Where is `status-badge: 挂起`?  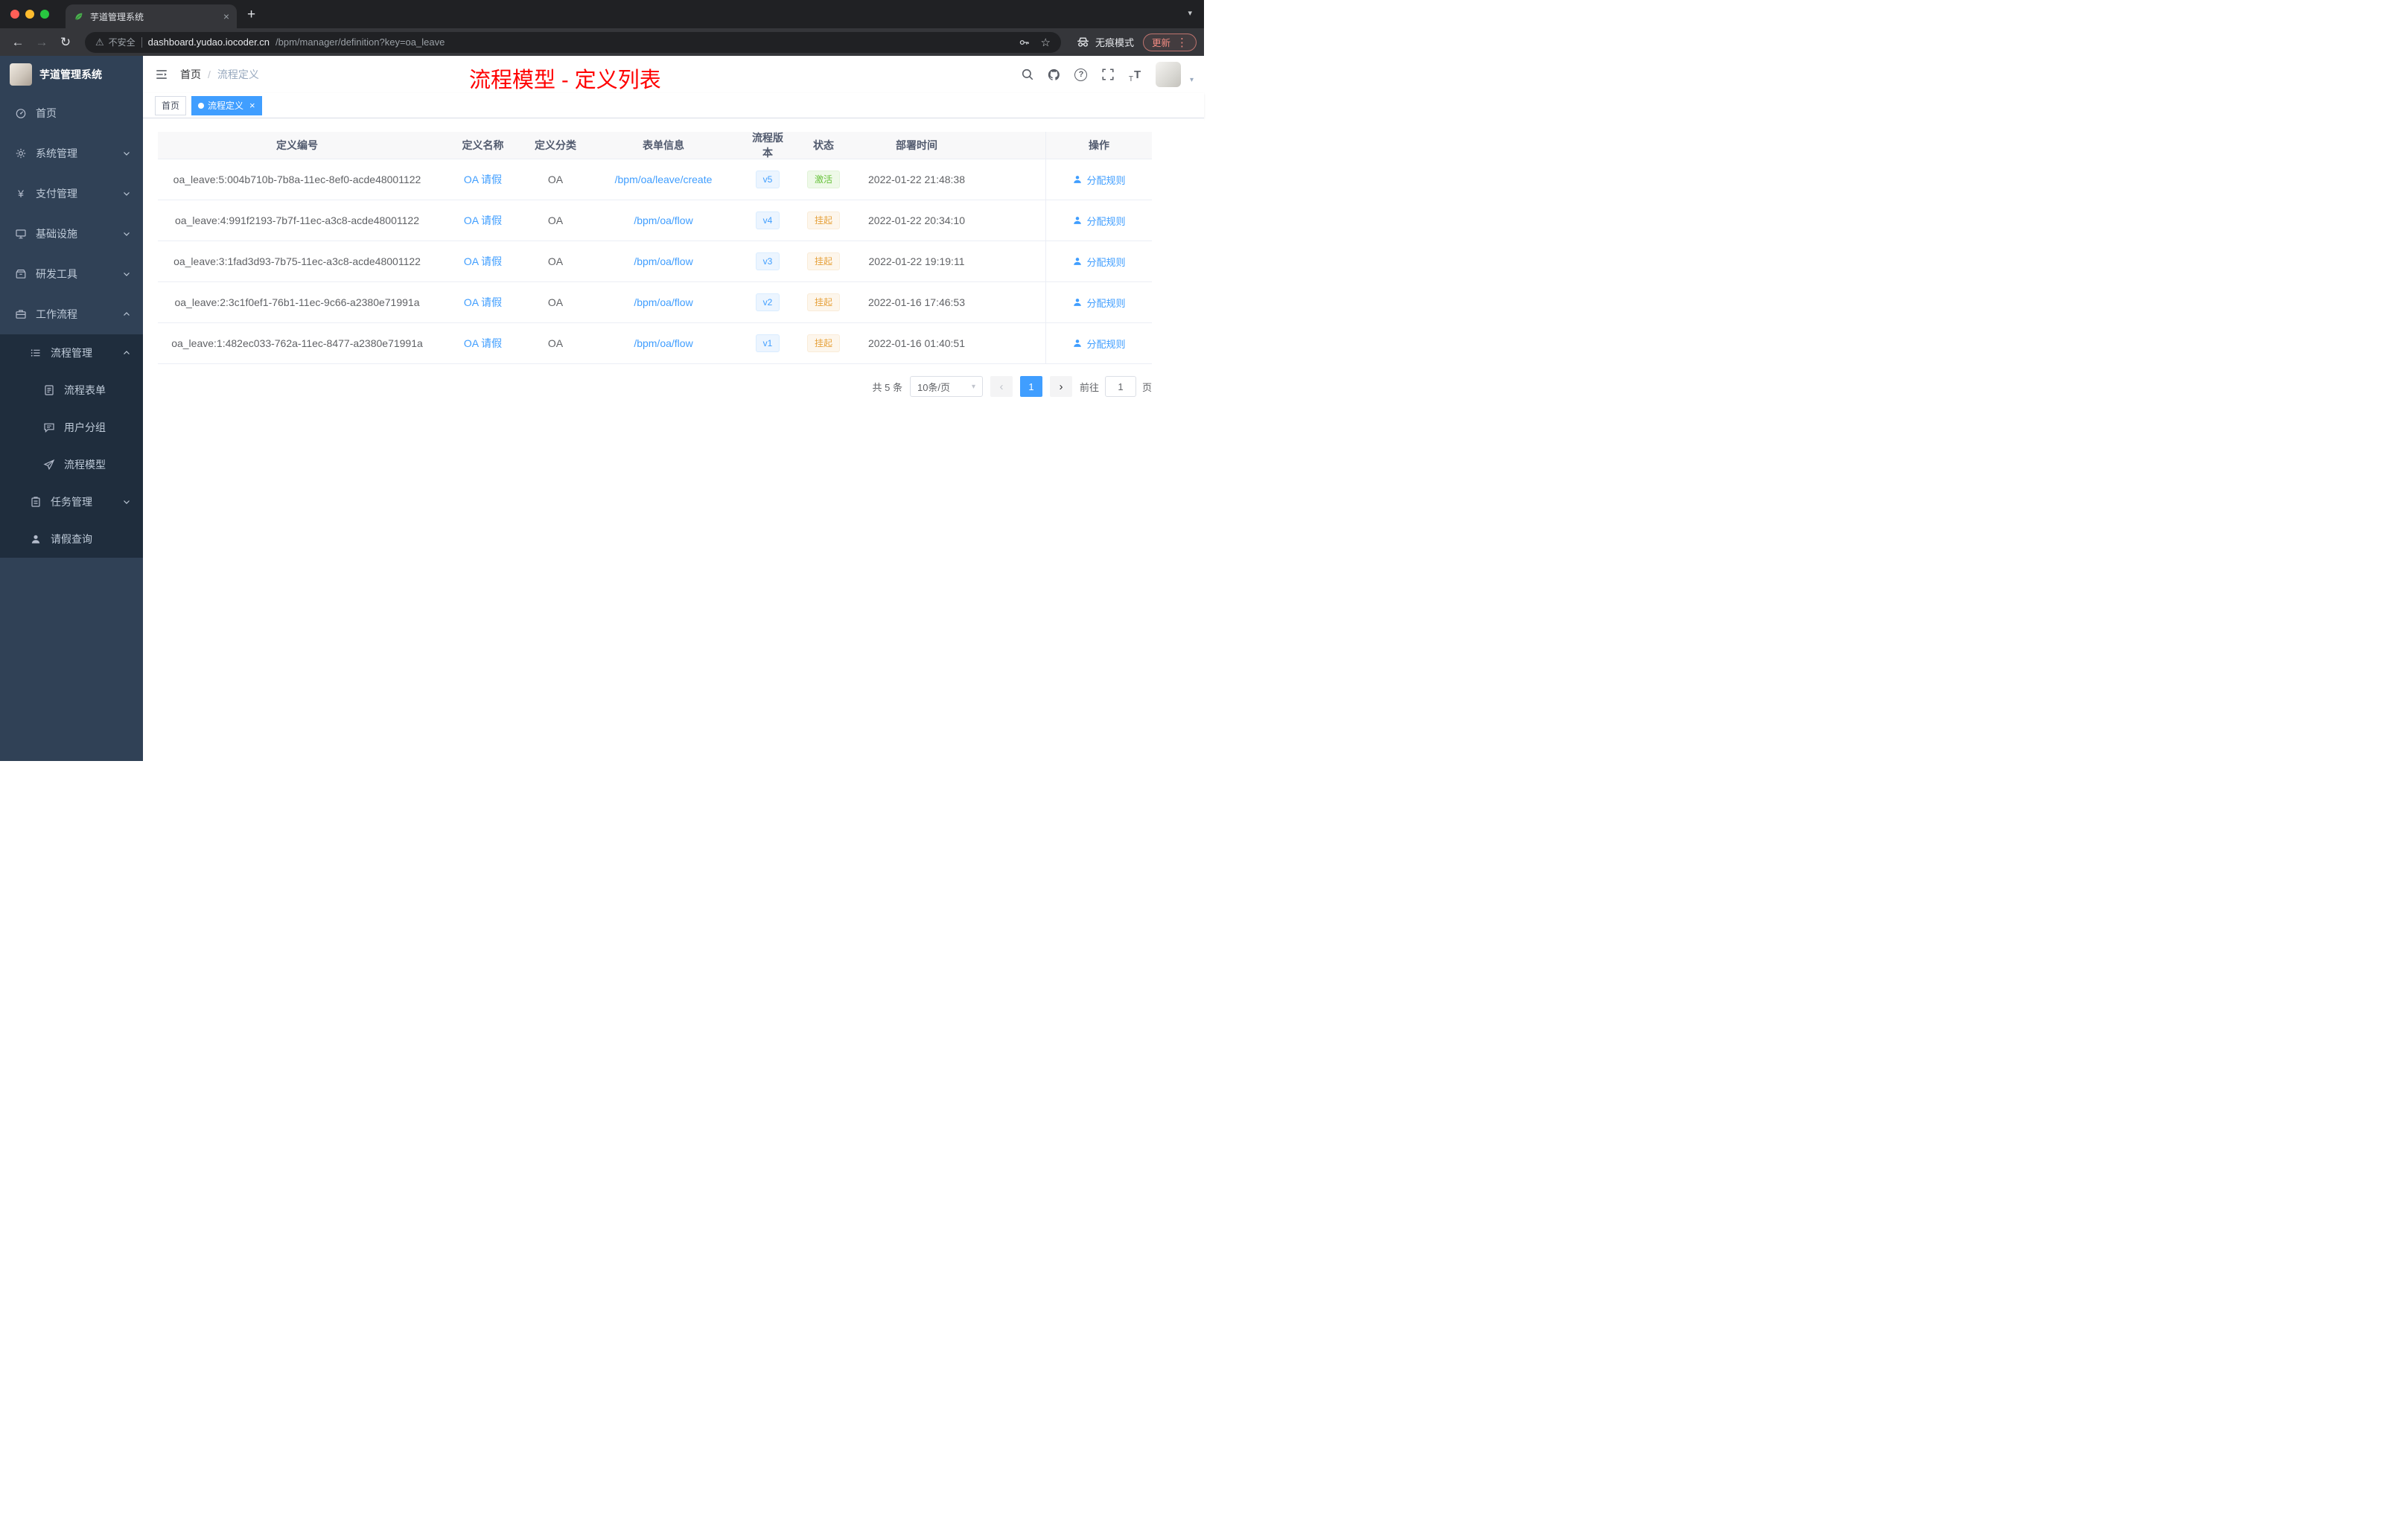 status-badge: 挂起 is located at coordinates (823, 302).